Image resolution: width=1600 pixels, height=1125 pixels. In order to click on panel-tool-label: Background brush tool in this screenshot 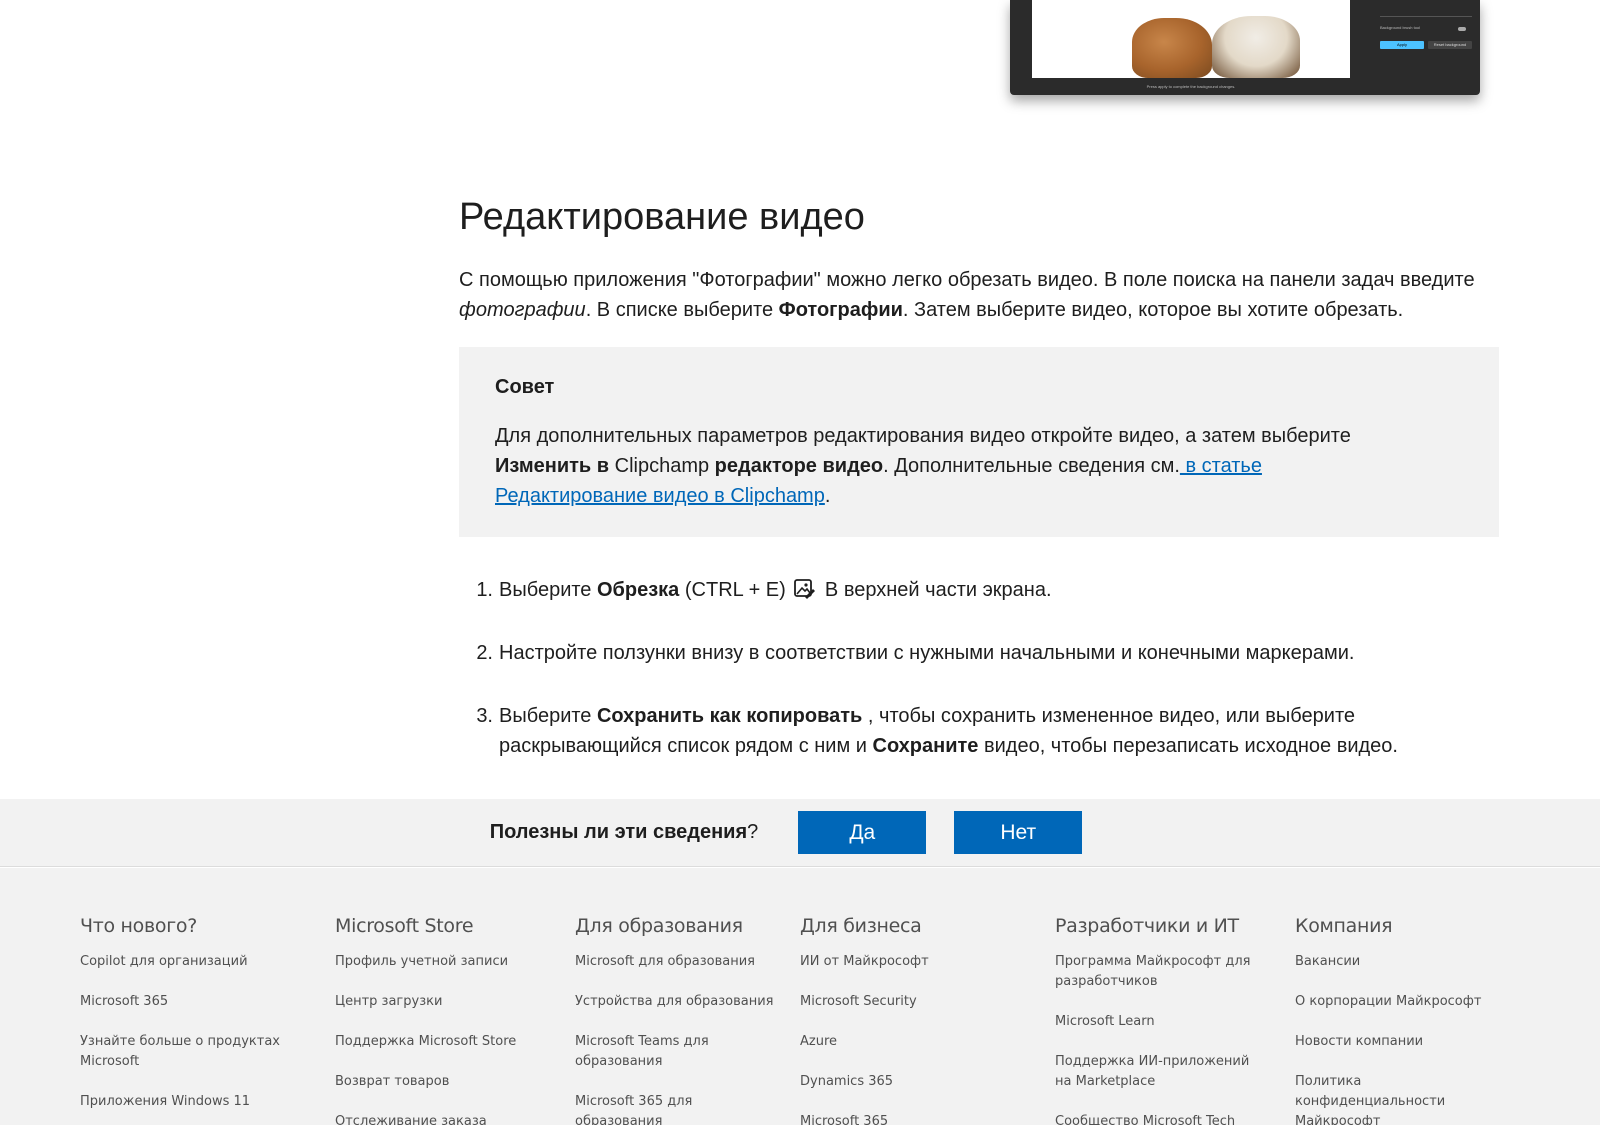, I will do `click(1400, 27)`.